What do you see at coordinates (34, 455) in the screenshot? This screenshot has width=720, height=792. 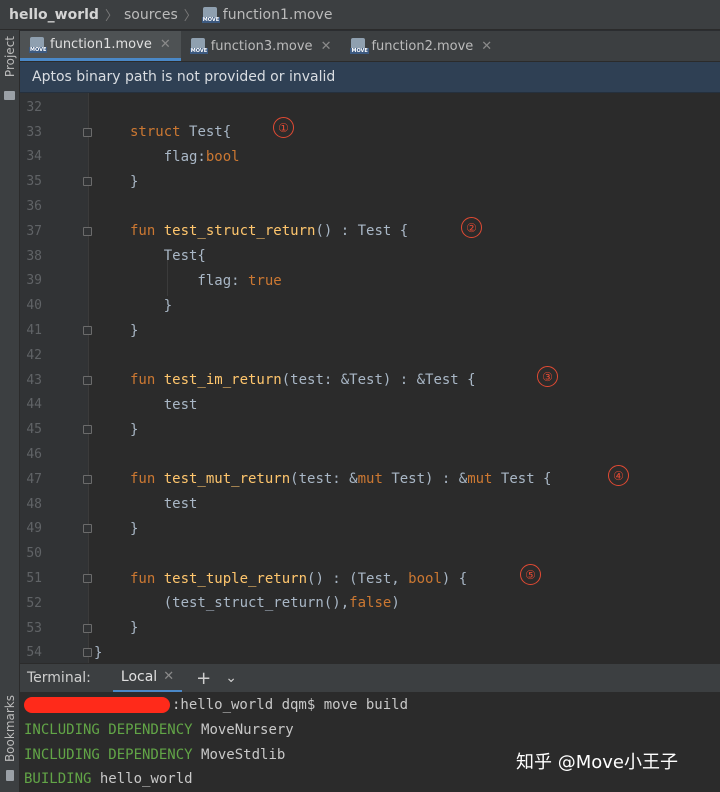 I see `line-number: 46` at bounding box center [34, 455].